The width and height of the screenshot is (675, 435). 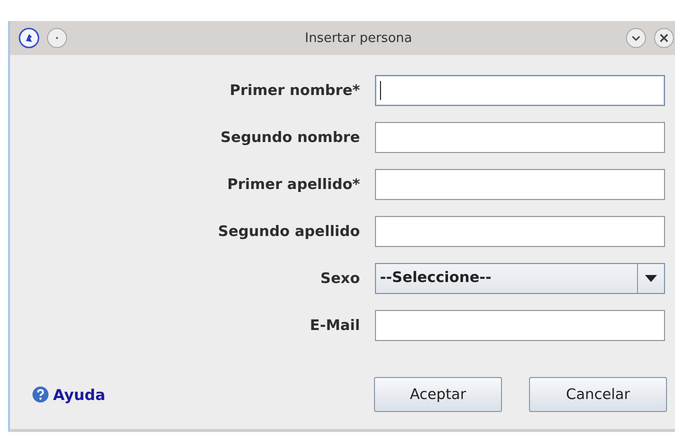 What do you see at coordinates (57, 38) in the screenshot?
I see `menu-icon` at bounding box center [57, 38].